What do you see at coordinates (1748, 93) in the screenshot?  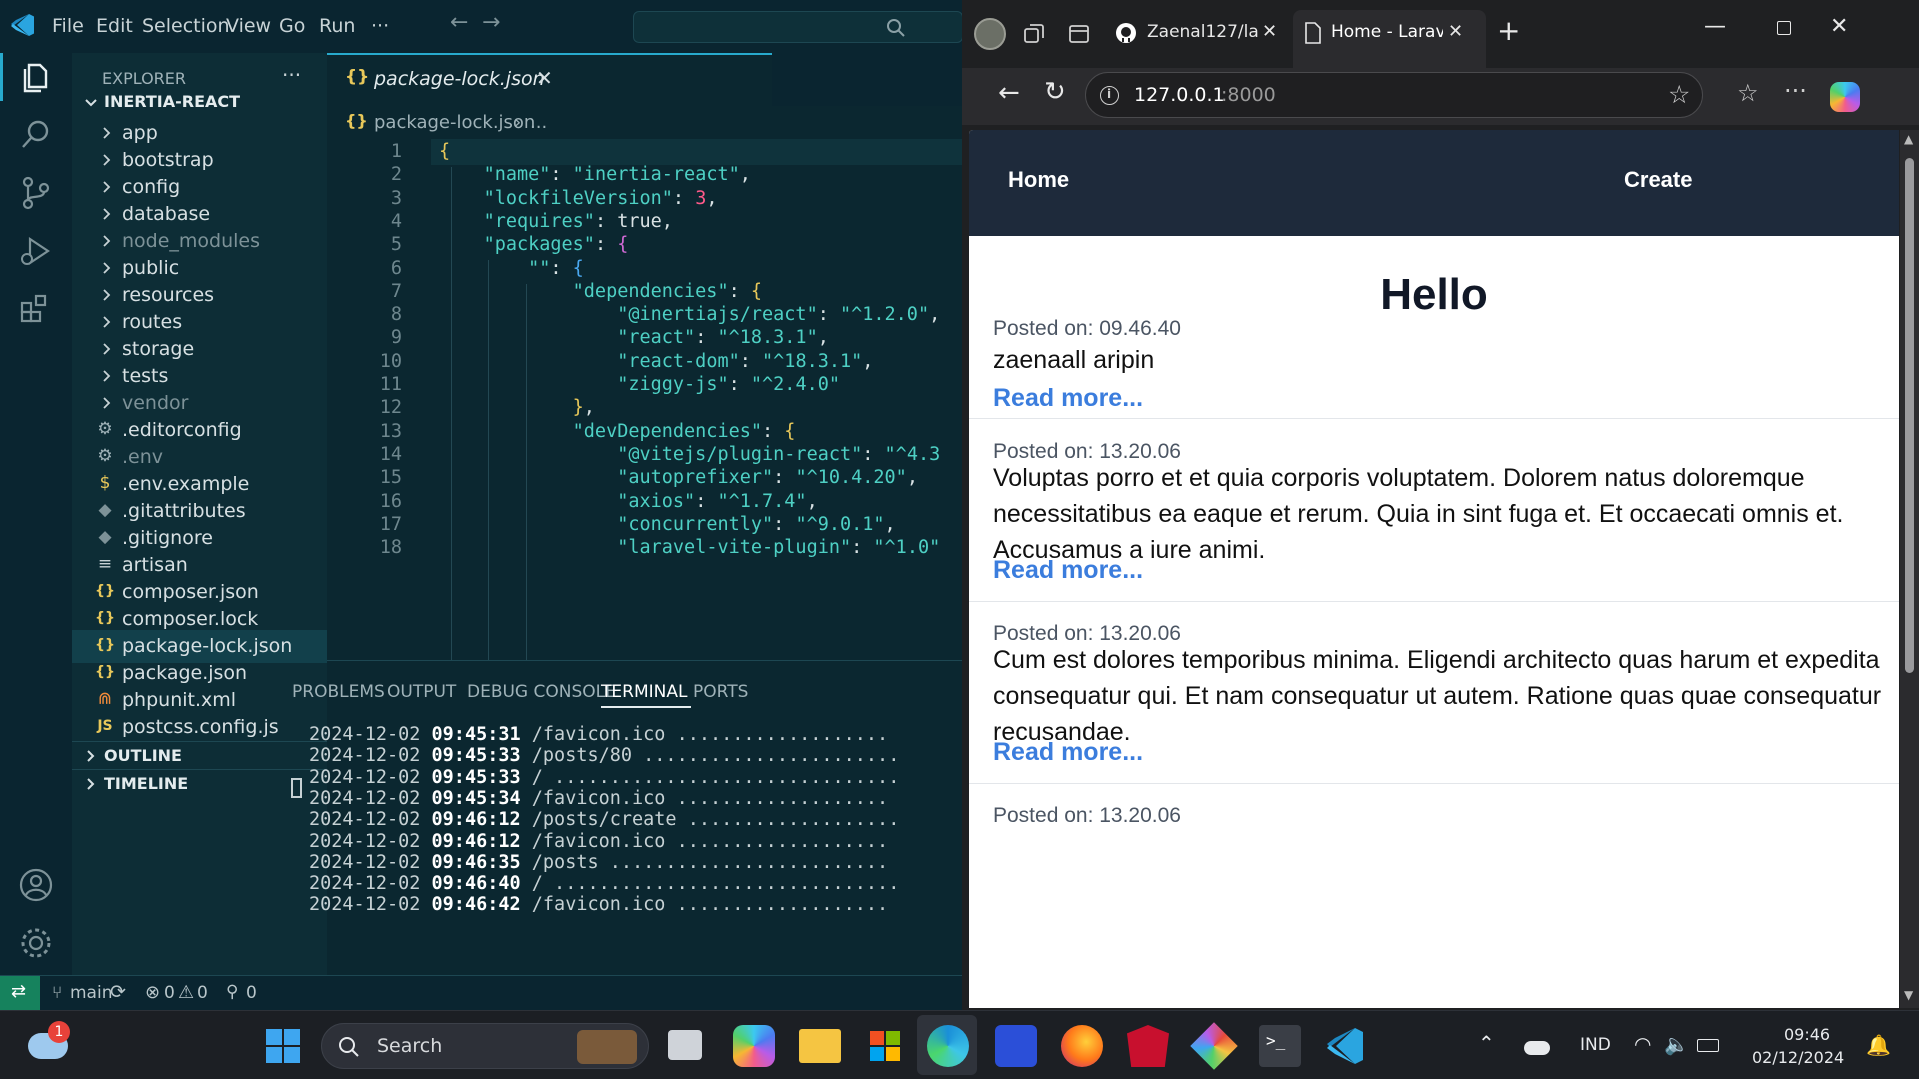 I see `favorites-icon: ☆` at bounding box center [1748, 93].